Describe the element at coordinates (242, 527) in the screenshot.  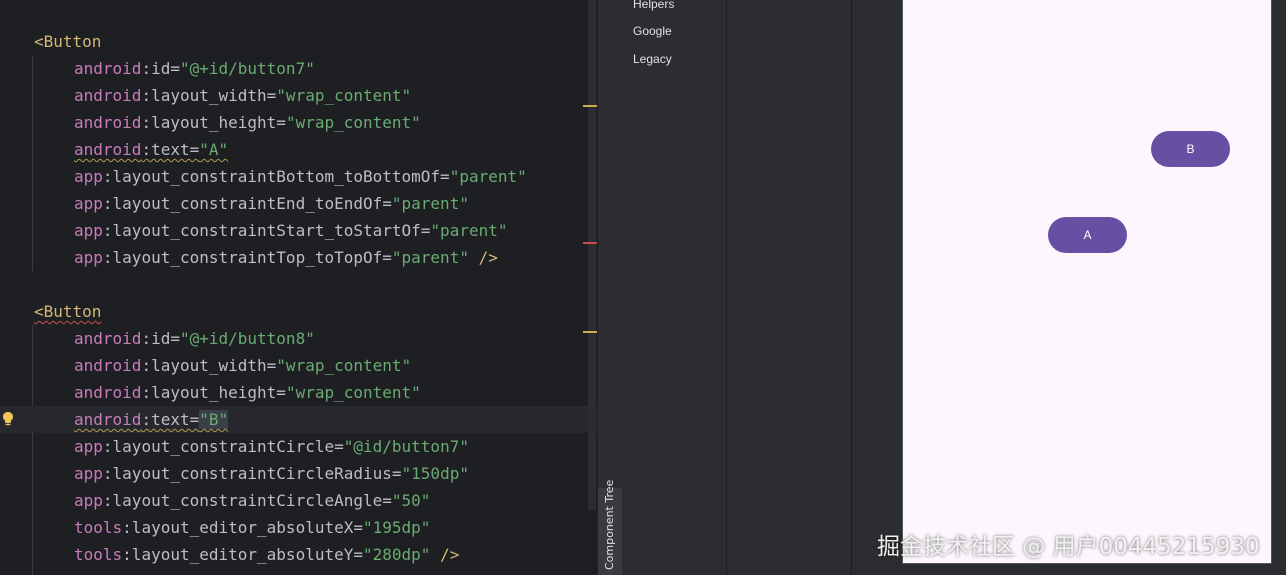
I see `attribute: :layout_editor_absoluteX=` at that location.